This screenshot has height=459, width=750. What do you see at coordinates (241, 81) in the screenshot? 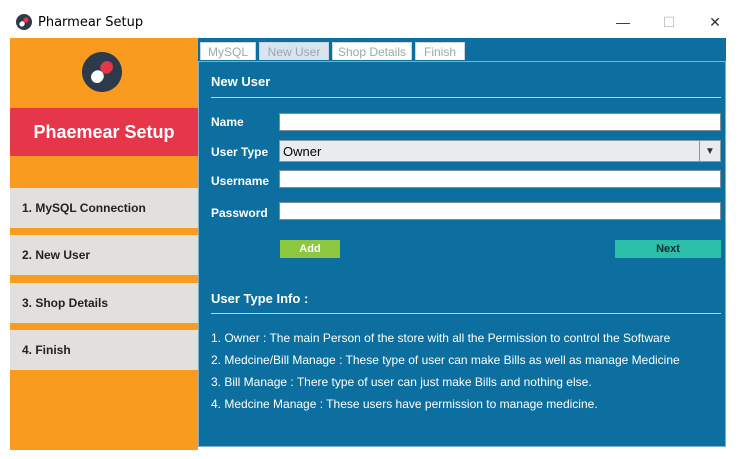
I see `new-user-heading: New User` at bounding box center [241, 81].